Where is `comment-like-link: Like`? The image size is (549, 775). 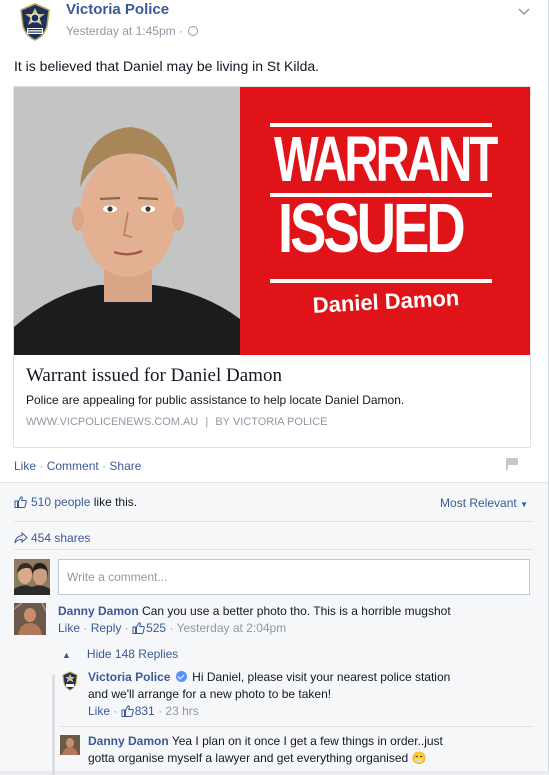
comment-like-link: Like is located at coordinates (69, 628).